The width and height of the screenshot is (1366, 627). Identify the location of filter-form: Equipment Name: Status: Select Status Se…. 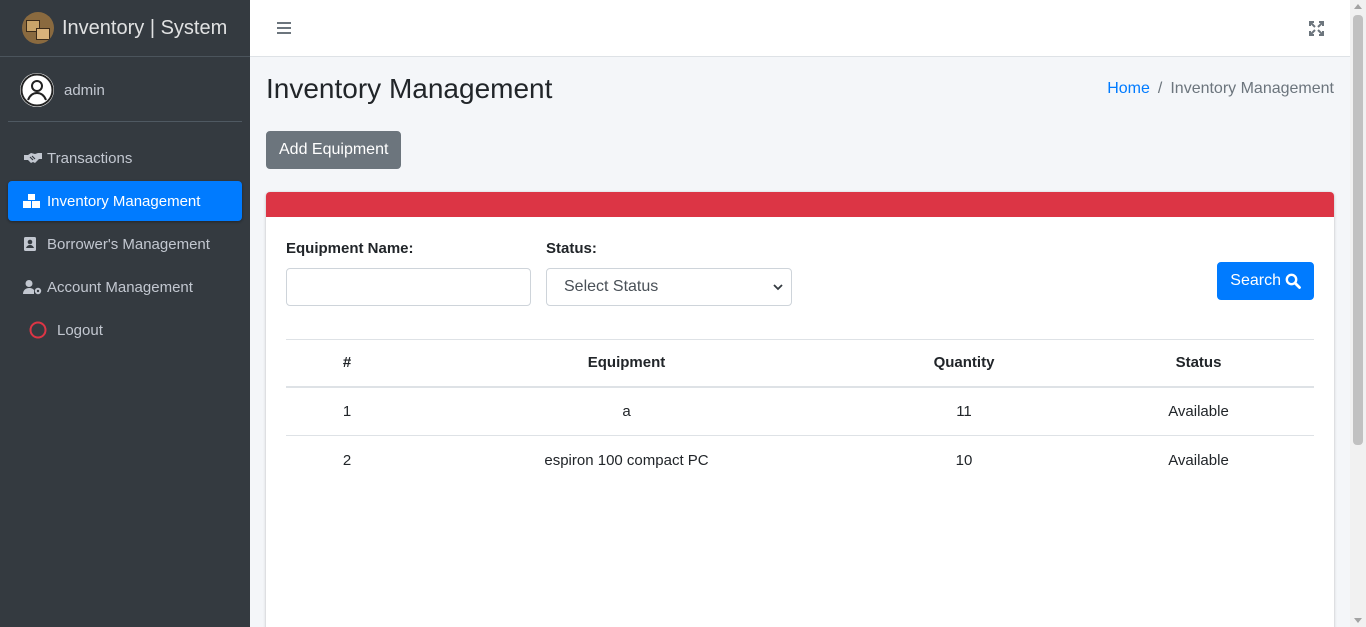
(800, 275).